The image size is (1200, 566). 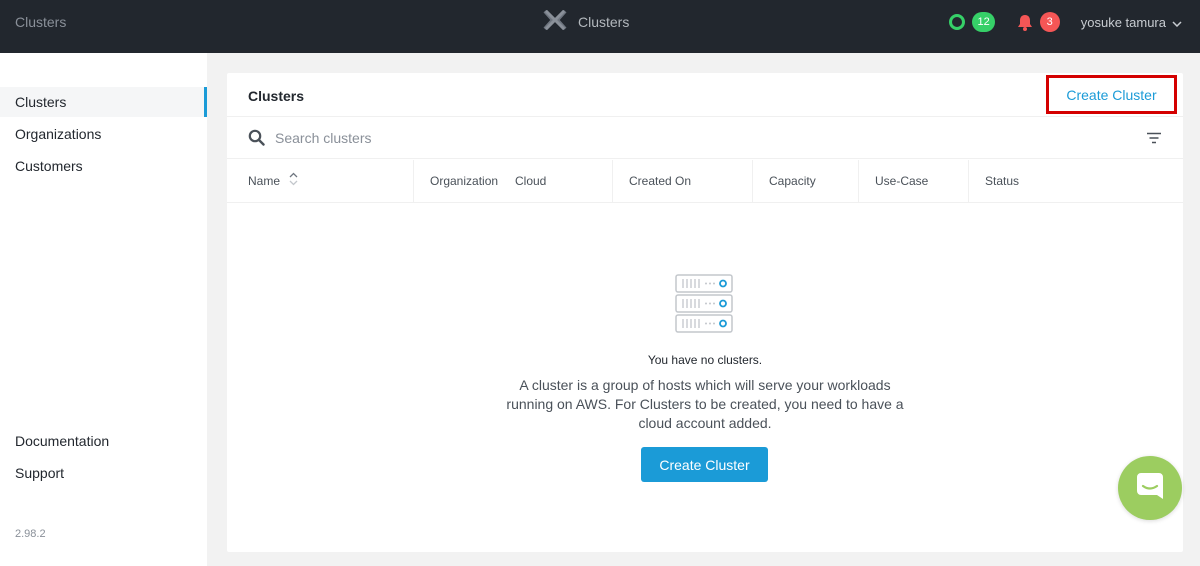 I want to click on column-header-created-on: Created On, so click(x=682, y=181).